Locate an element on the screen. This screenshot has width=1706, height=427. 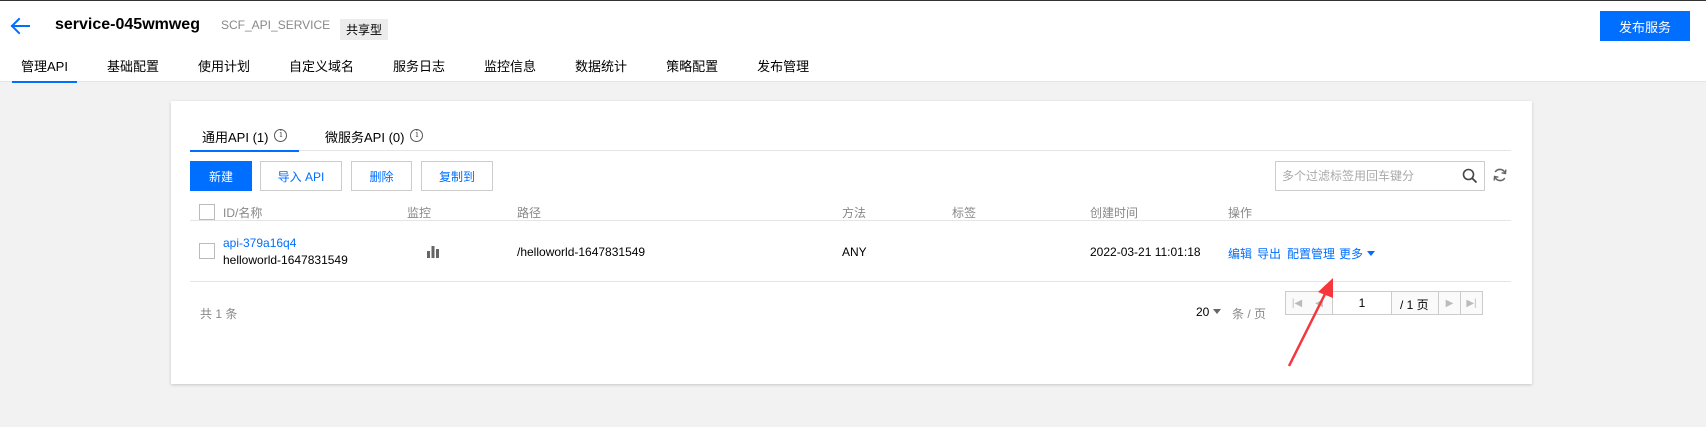
annotation-arrow is located at coordinates (1310, 322).